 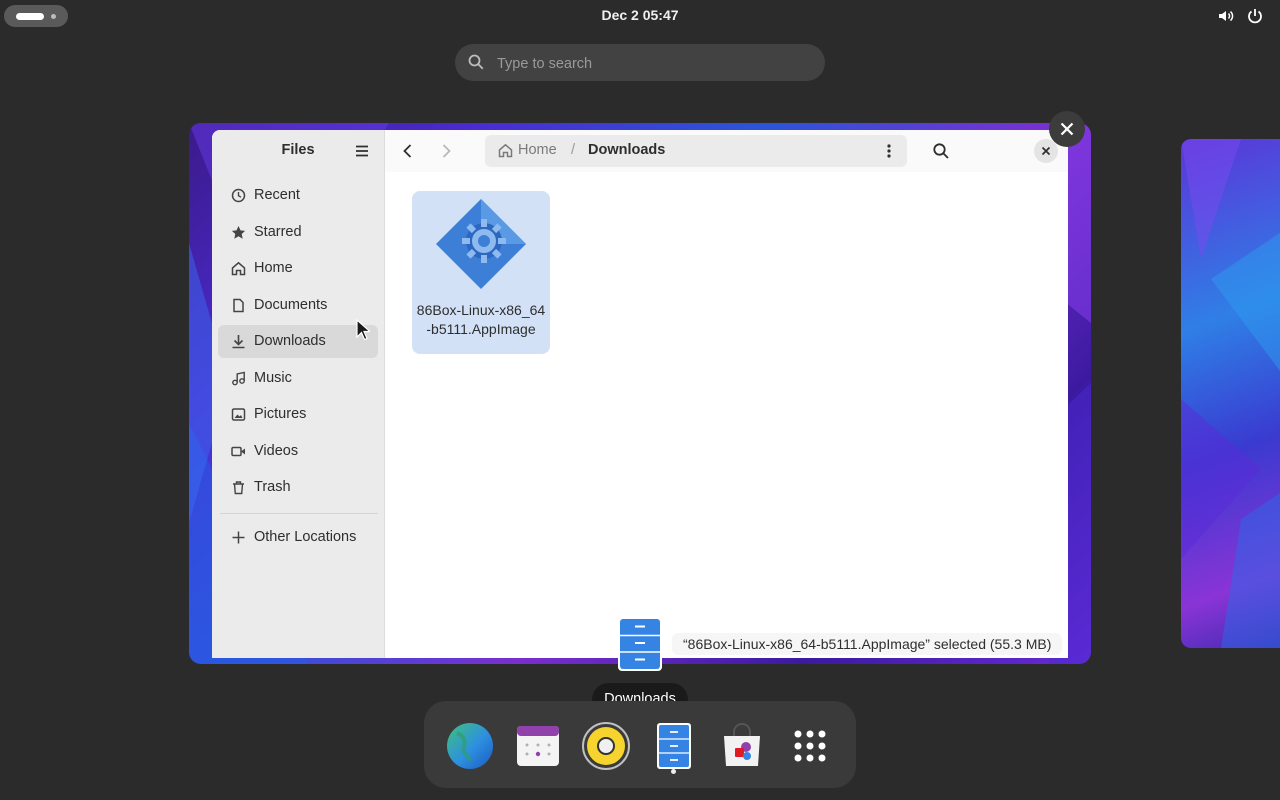 I want to click on clock: Dec 2 05:47, so click(x=640, y=15).